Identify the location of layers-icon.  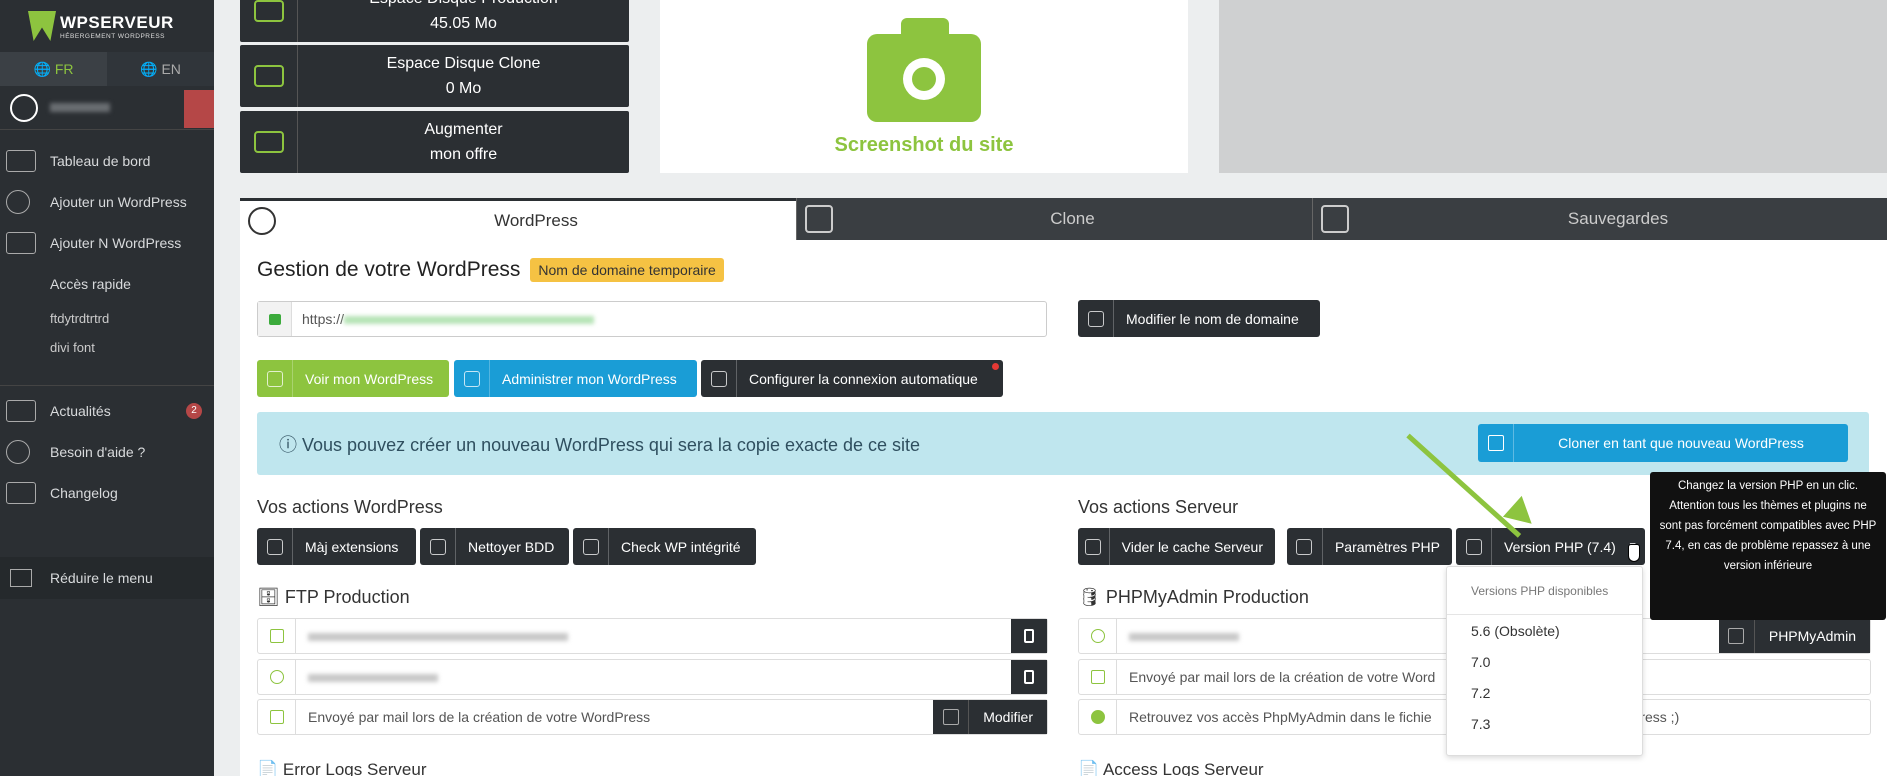
(21, 242).